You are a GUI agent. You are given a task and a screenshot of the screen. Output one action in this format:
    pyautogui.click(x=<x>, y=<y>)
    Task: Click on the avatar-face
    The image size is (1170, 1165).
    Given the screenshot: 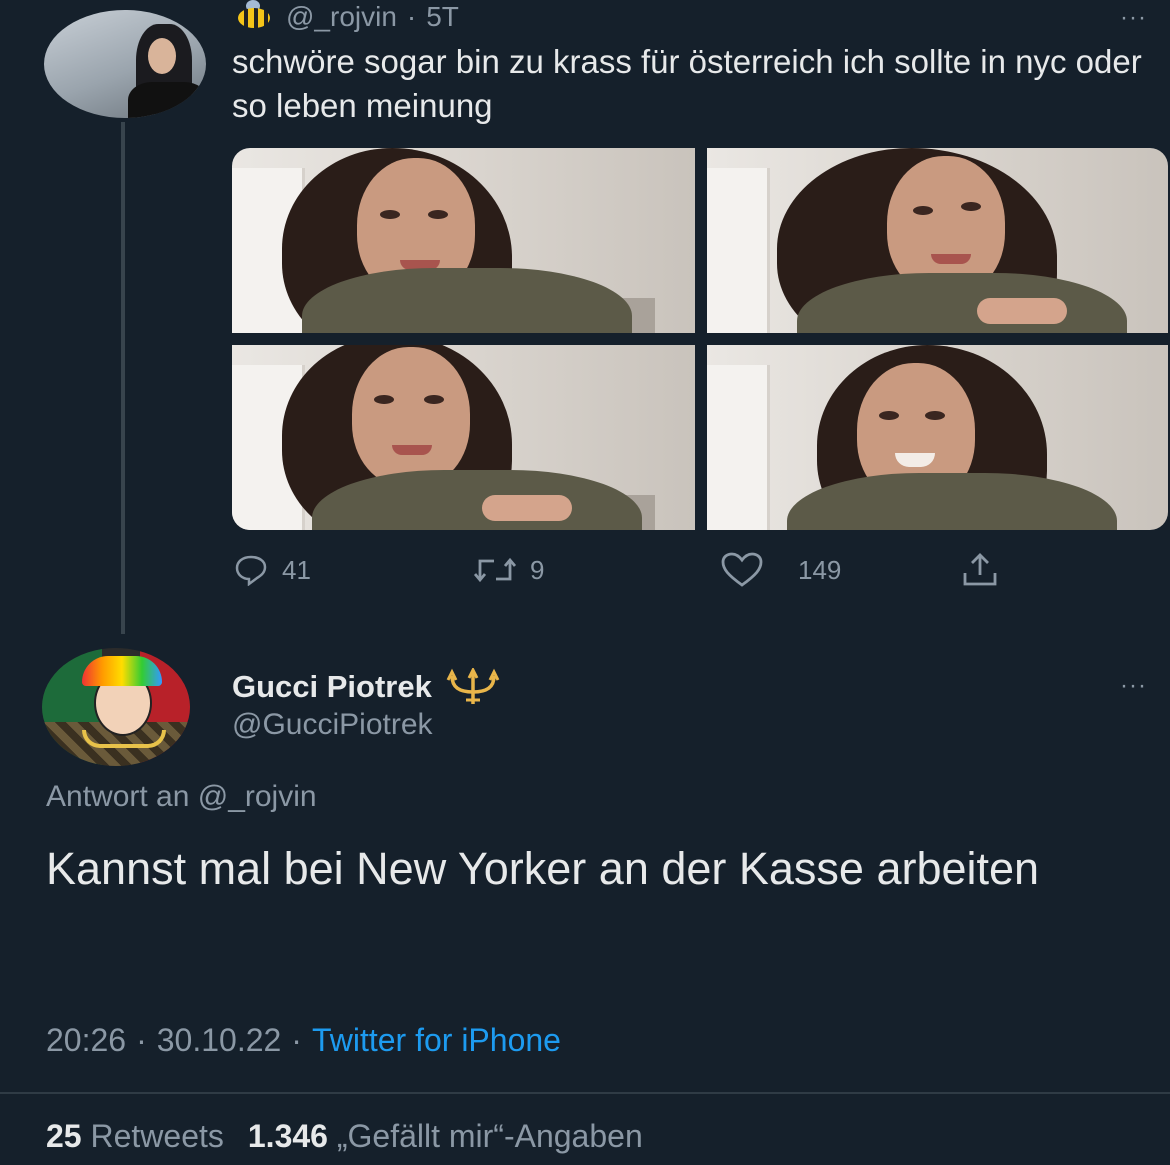 What is the action you would take?
    pyautogui.click(x=162, y=56)
    